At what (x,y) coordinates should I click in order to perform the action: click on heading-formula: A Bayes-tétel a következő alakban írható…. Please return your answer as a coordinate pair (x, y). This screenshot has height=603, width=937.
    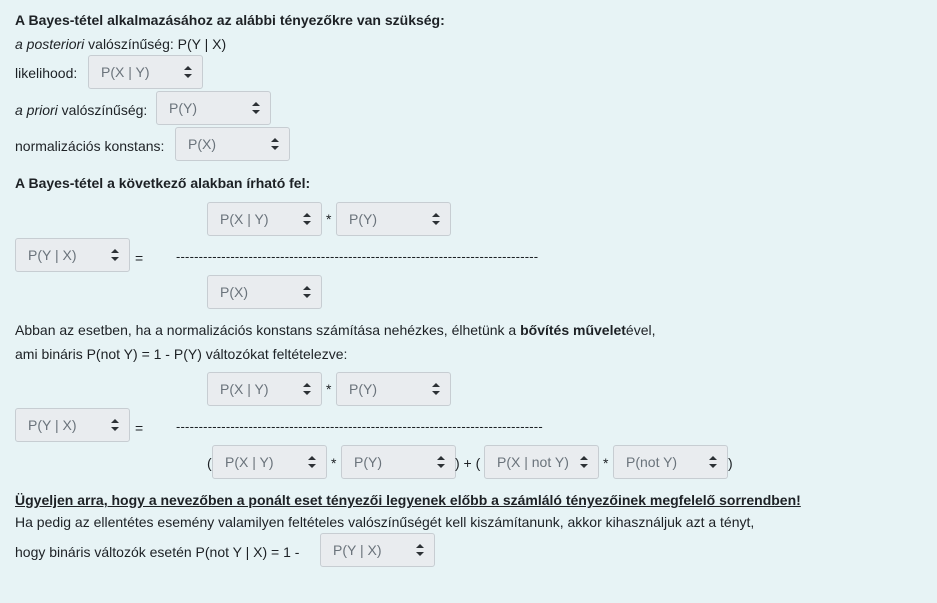
    Looking at the image, I should click on (163, 183).